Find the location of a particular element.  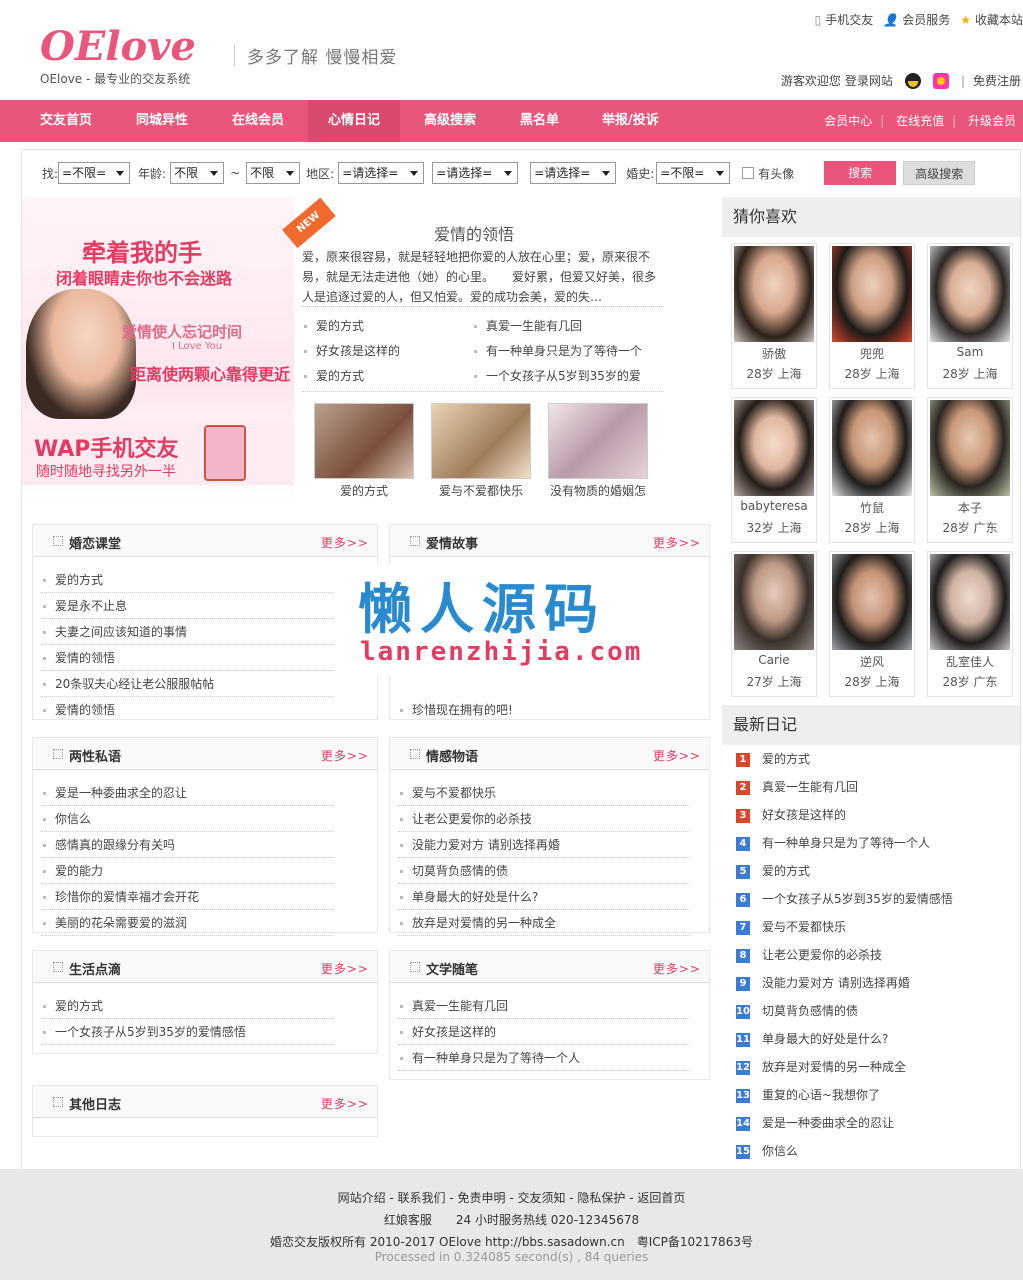

wap-promo: WAP手机交友 随时随地寻找另外一半 is located at coordinates (158, 454).